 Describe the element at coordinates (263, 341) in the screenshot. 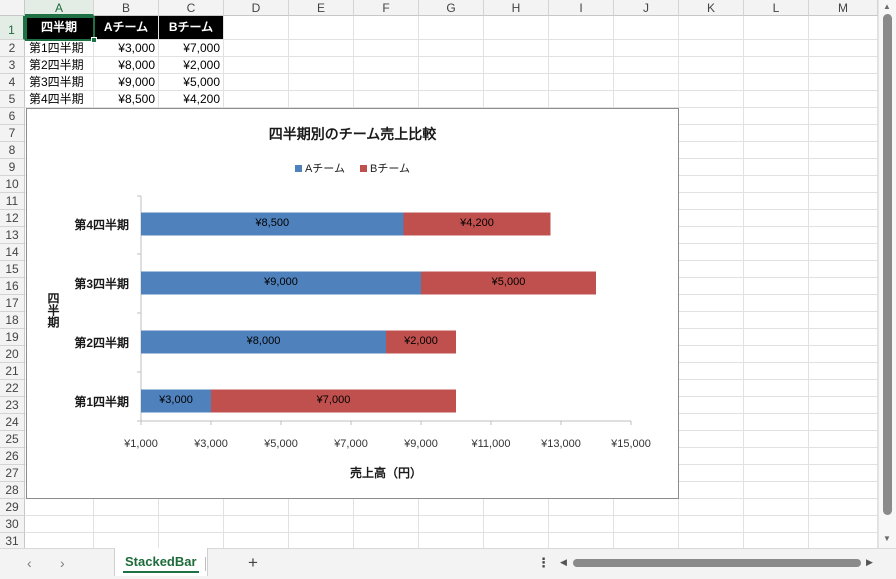

I see `data-label-a-2: ¥8,000` at that location.